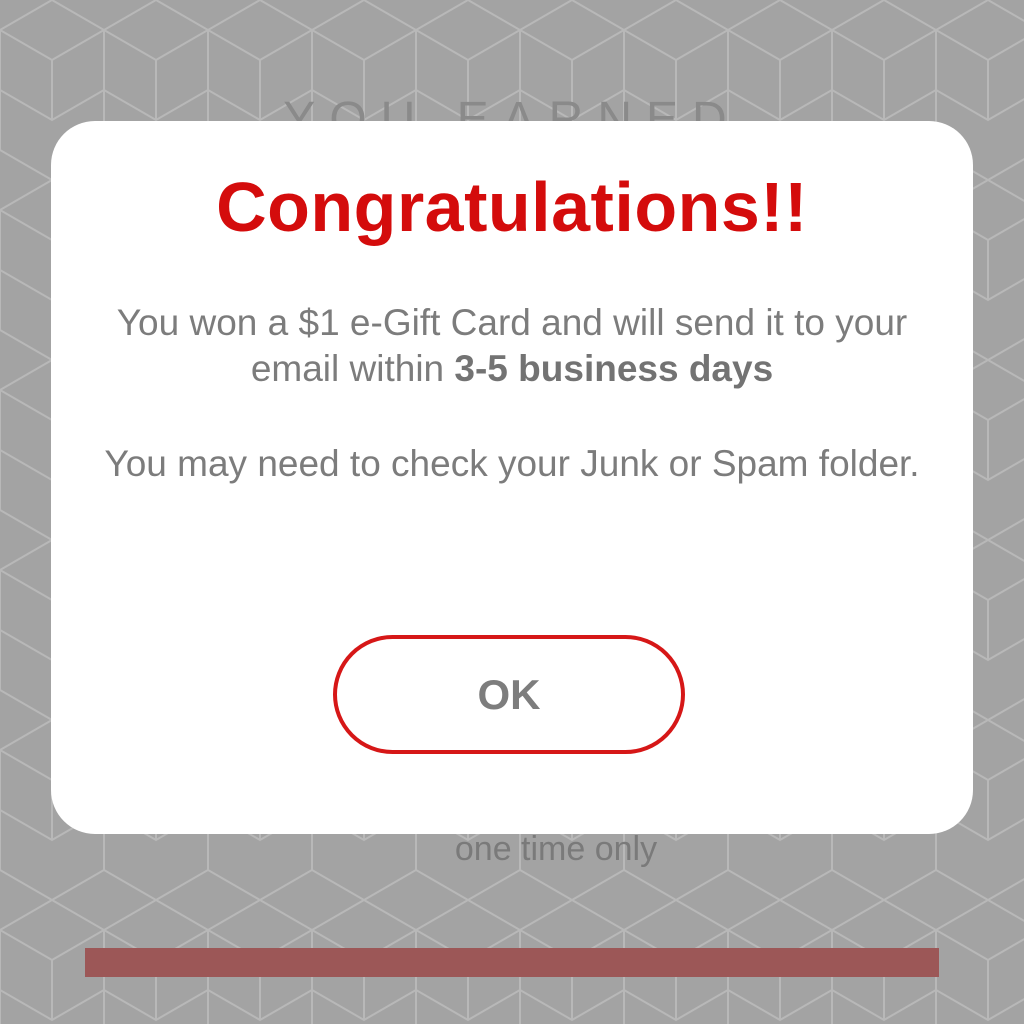 The image size is (1024, 1024). I want to click on dialog-title: Congratulations!!, so click(512, 207).